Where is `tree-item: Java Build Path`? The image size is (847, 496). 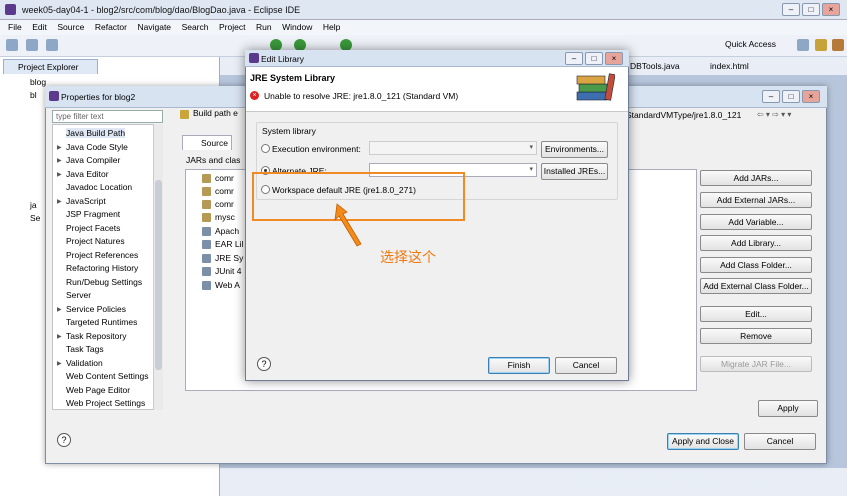
tree-item: Java Build Path is located at coordinates (96, 133).